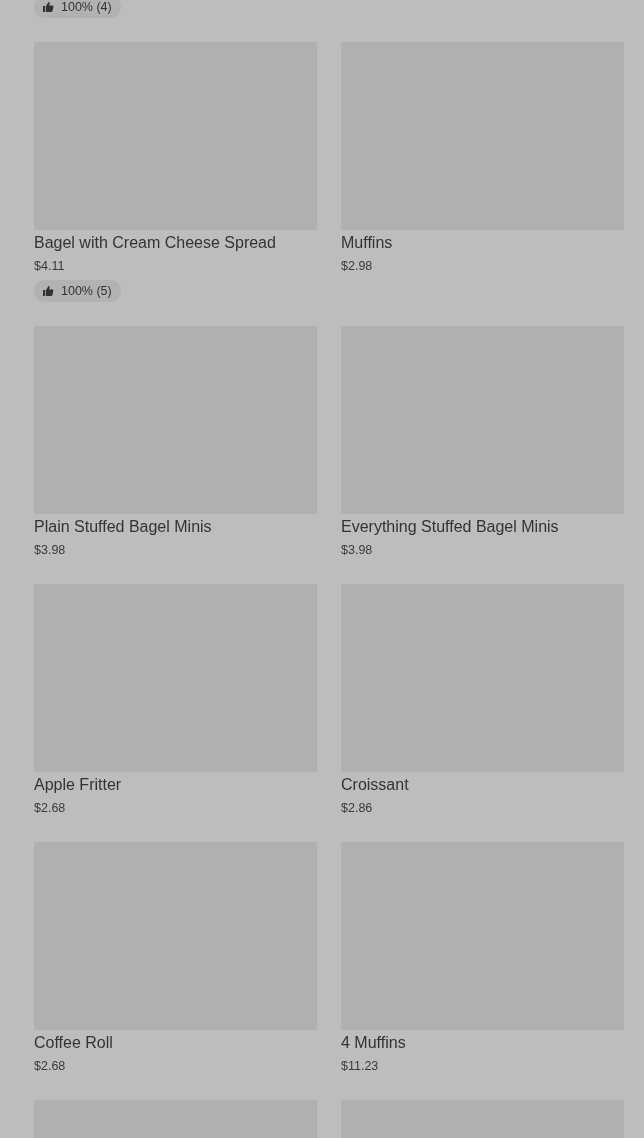 The height and width of the screenshot is (1138, 644). I want to click on product-name: Muffins, so click(367, 243).